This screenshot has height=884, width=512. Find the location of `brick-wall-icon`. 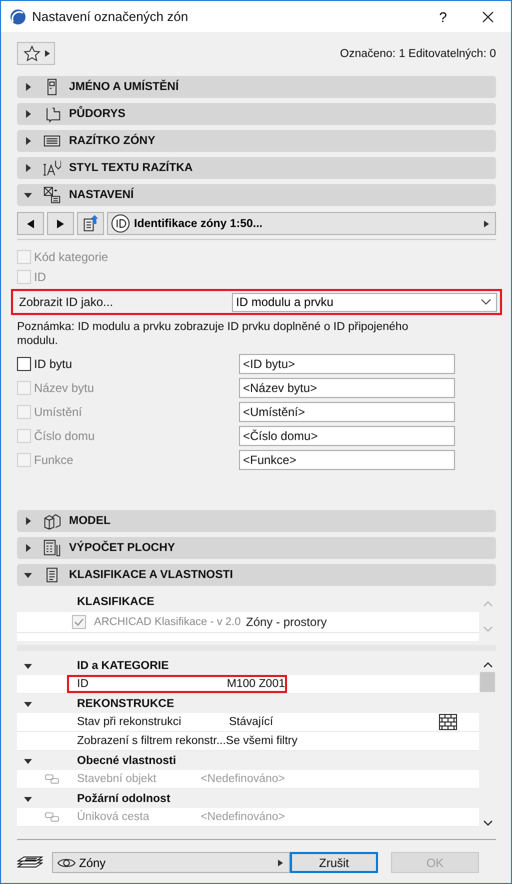

brick-wall-icon is located at coordinates (448, 722).